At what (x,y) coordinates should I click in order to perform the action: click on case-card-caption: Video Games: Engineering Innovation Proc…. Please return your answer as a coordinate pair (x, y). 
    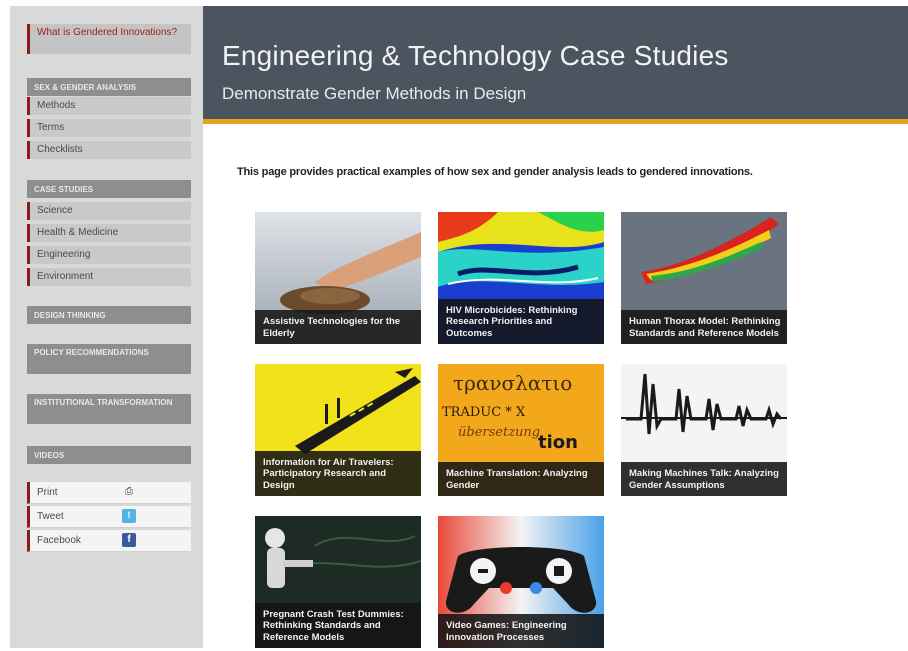
    Looking at the image, I should click on (521, 631).